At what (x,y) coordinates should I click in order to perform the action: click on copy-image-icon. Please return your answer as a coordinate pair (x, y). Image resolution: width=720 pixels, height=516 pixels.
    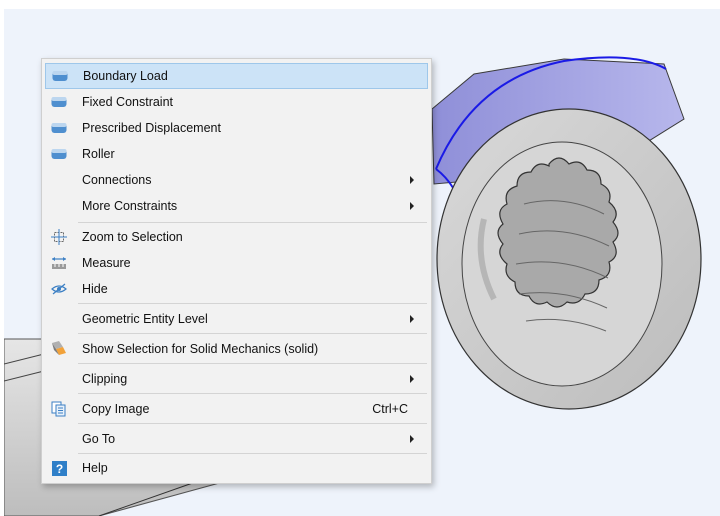
    Looking at the image, I should click on (59, 409).